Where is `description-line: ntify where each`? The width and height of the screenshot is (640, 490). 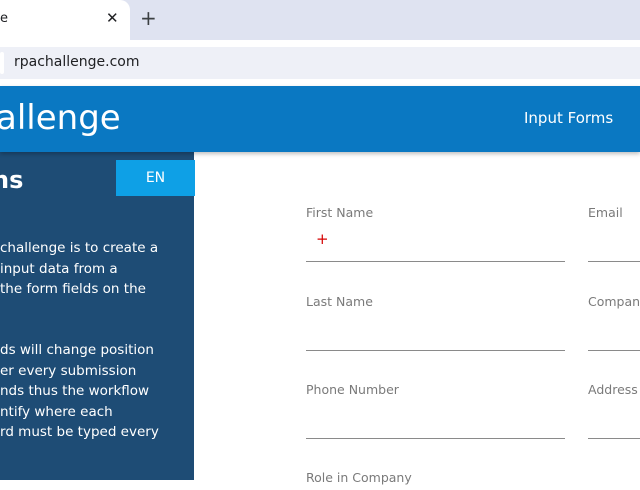 description-line: ntify where each is located at coordinates (56, 411).